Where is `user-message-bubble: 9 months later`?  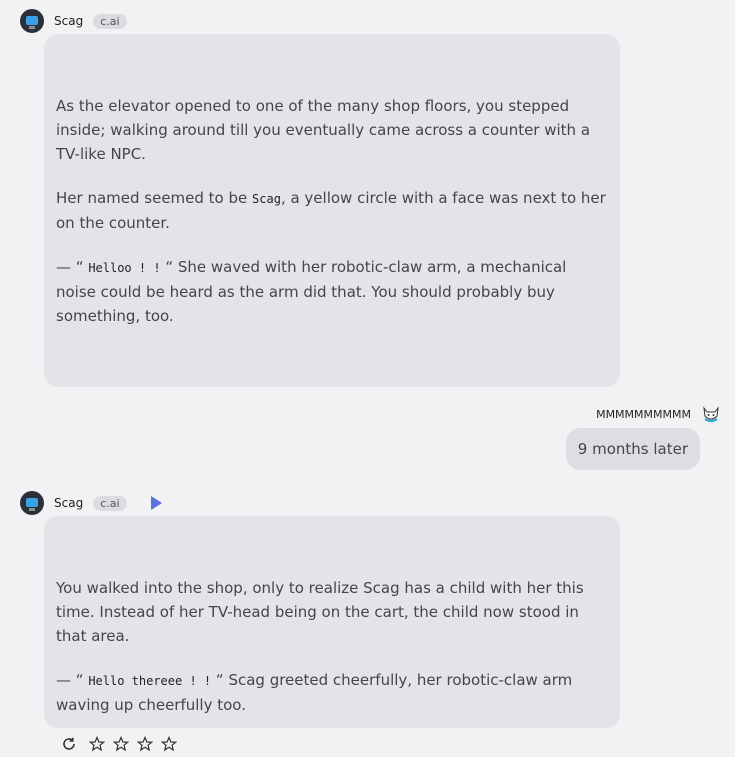
user-message-bubble: 9 months later is located at coordinates (632, 449).